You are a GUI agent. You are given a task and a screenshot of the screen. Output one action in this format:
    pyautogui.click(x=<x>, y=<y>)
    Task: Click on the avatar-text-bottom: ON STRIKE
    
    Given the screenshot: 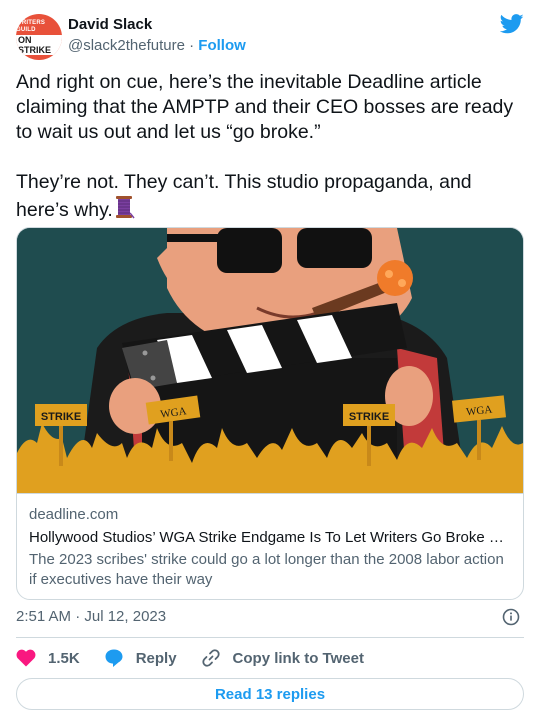 What is the action you would take?
    pyautogui.click(x=39, y=44)
    